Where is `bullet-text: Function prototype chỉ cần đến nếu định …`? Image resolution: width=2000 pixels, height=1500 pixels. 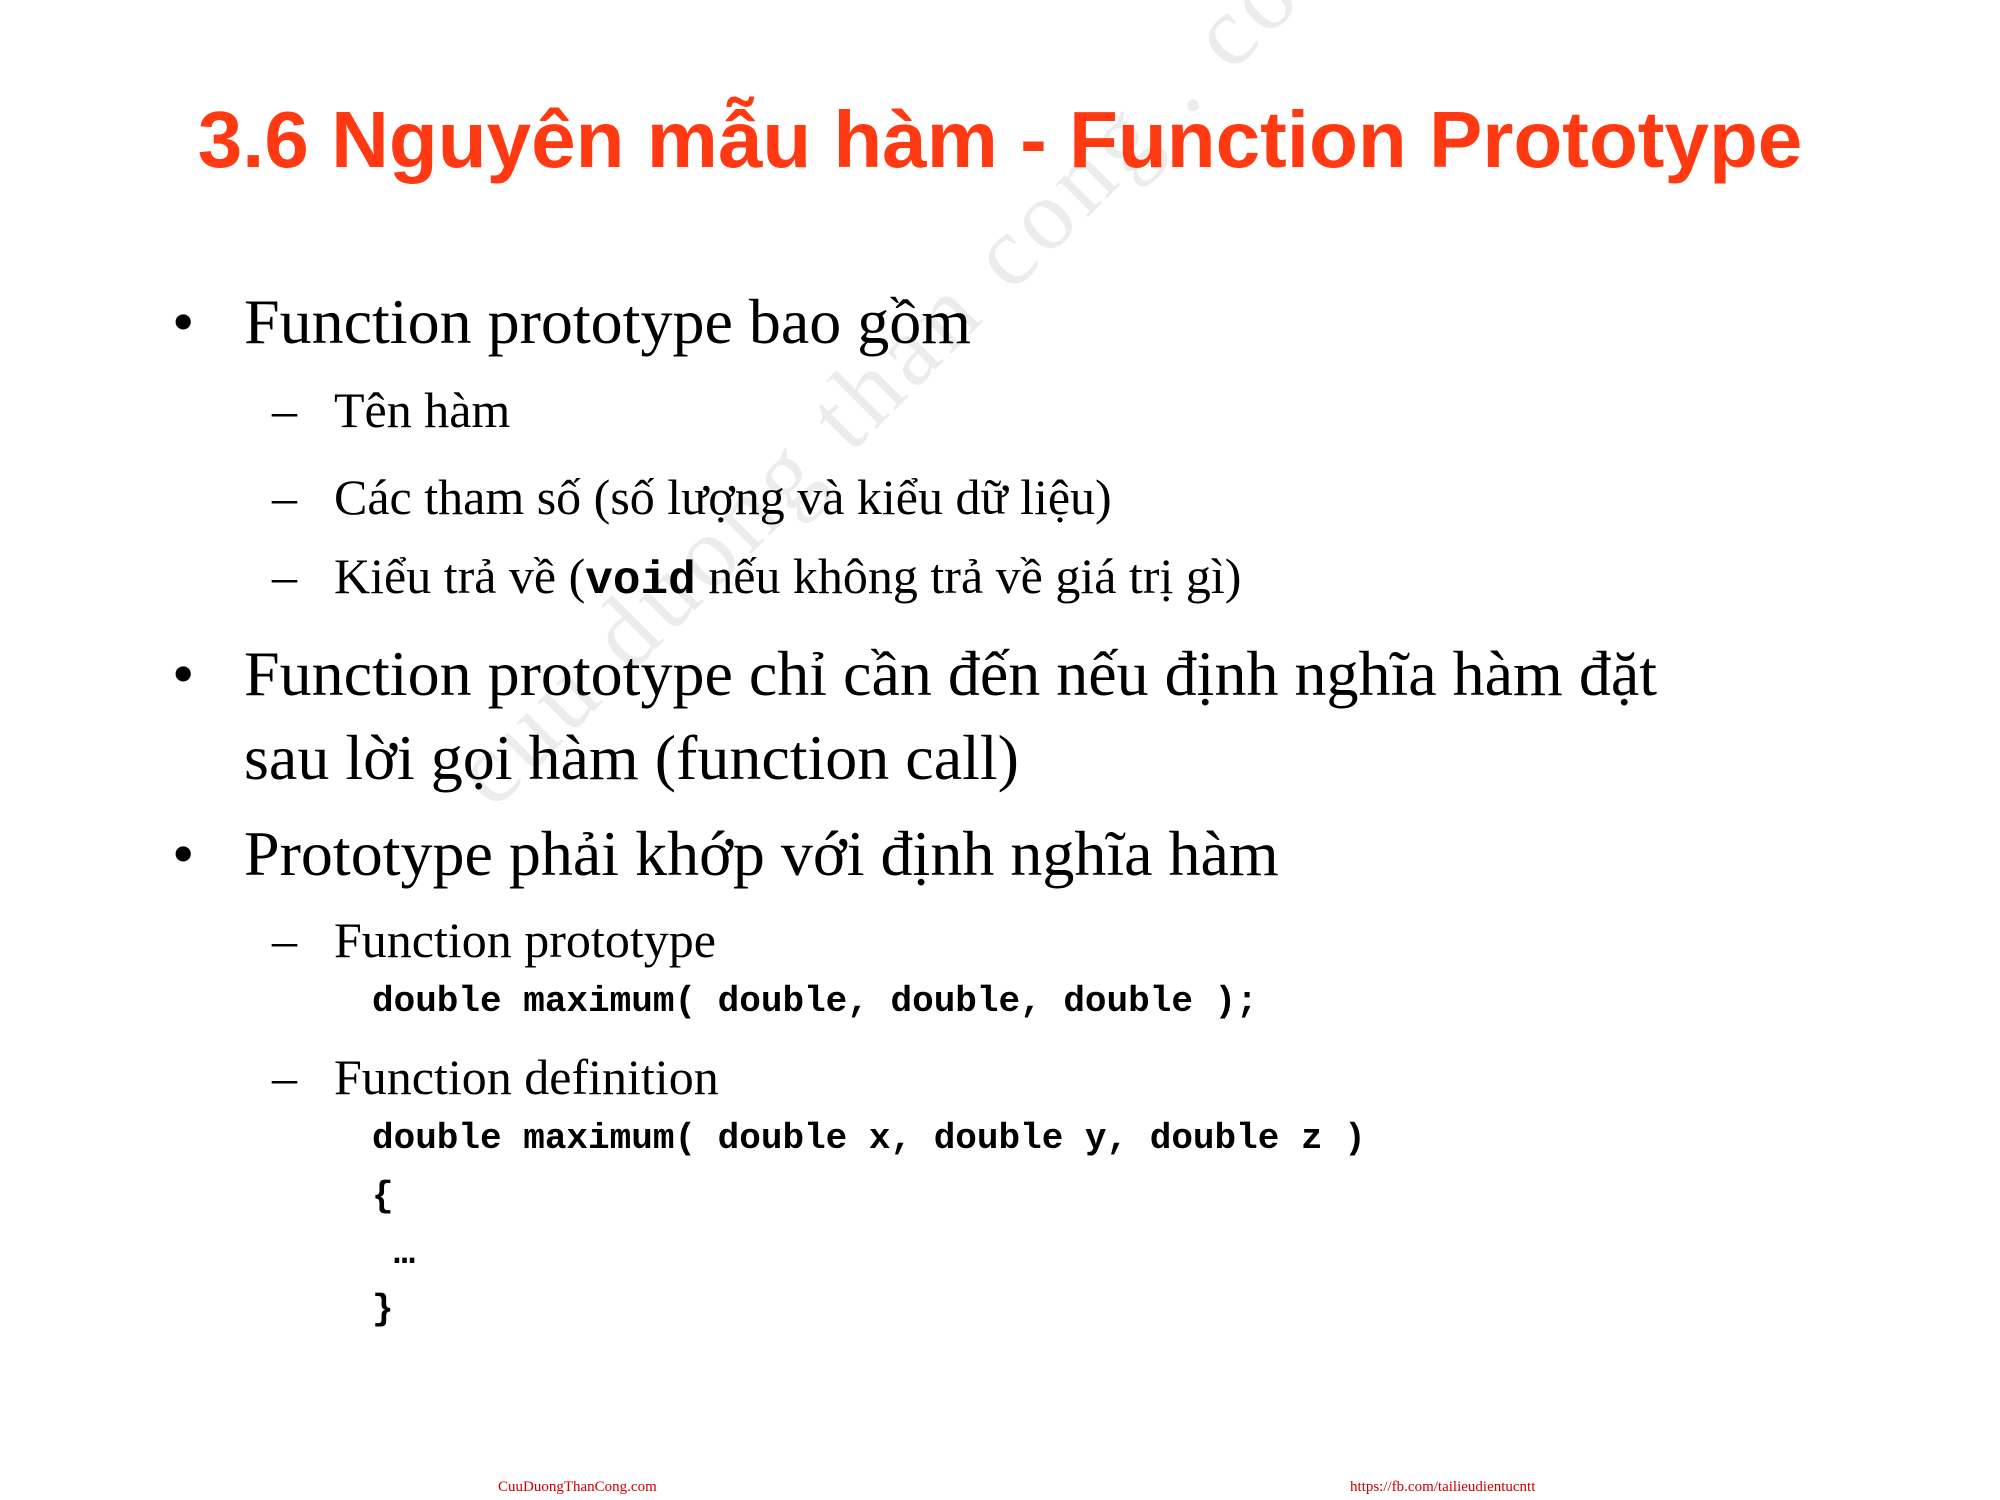 bullet-text: Function prototype chỉ cần đến nếu định … is located at coordinates (950, 673).